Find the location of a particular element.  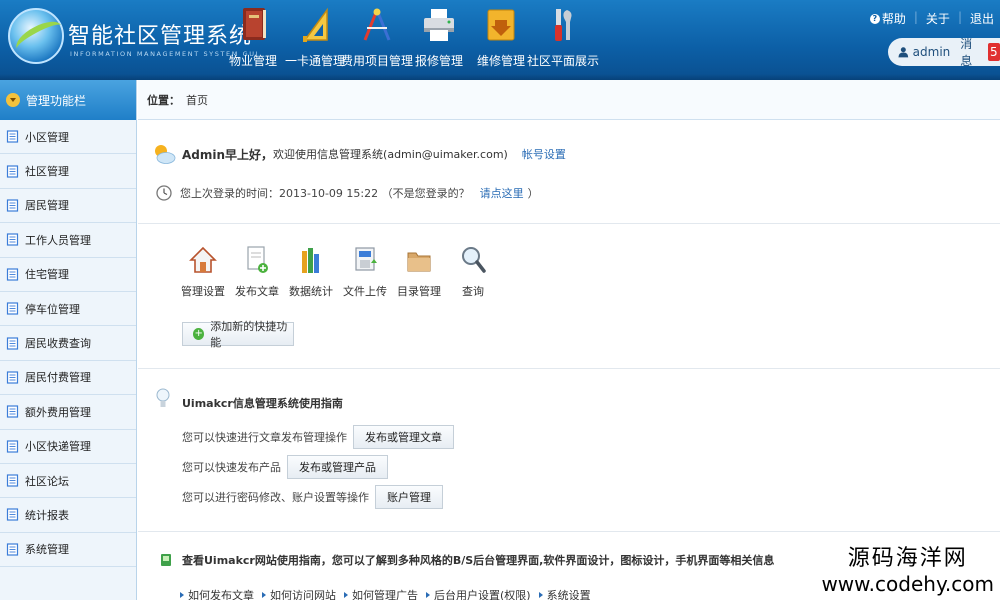

quick-data-stats: 数据统计 is located at coordinates (311, 272).